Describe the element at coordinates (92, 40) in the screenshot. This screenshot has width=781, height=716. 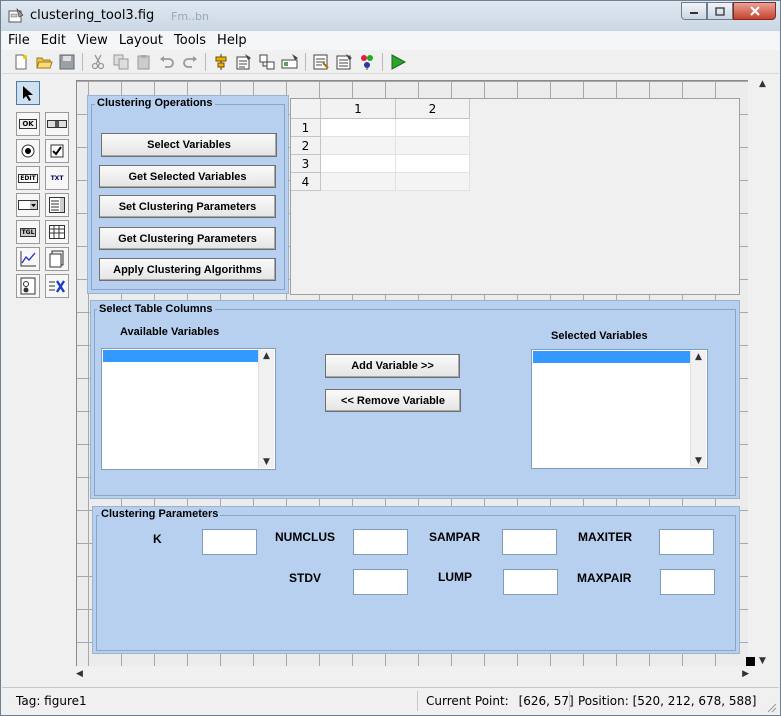
I see `menu-view: View` at that location.